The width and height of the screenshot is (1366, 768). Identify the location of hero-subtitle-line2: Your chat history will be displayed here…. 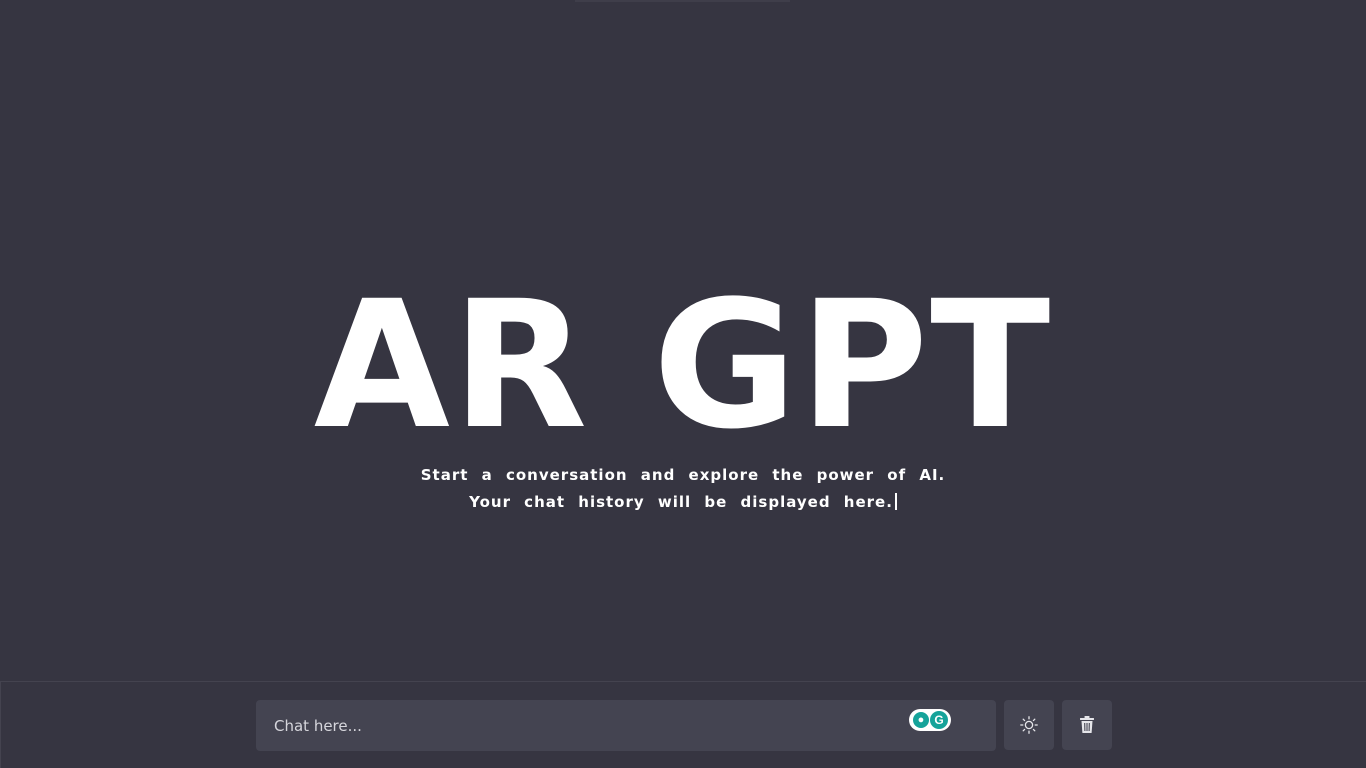
(683, 502).